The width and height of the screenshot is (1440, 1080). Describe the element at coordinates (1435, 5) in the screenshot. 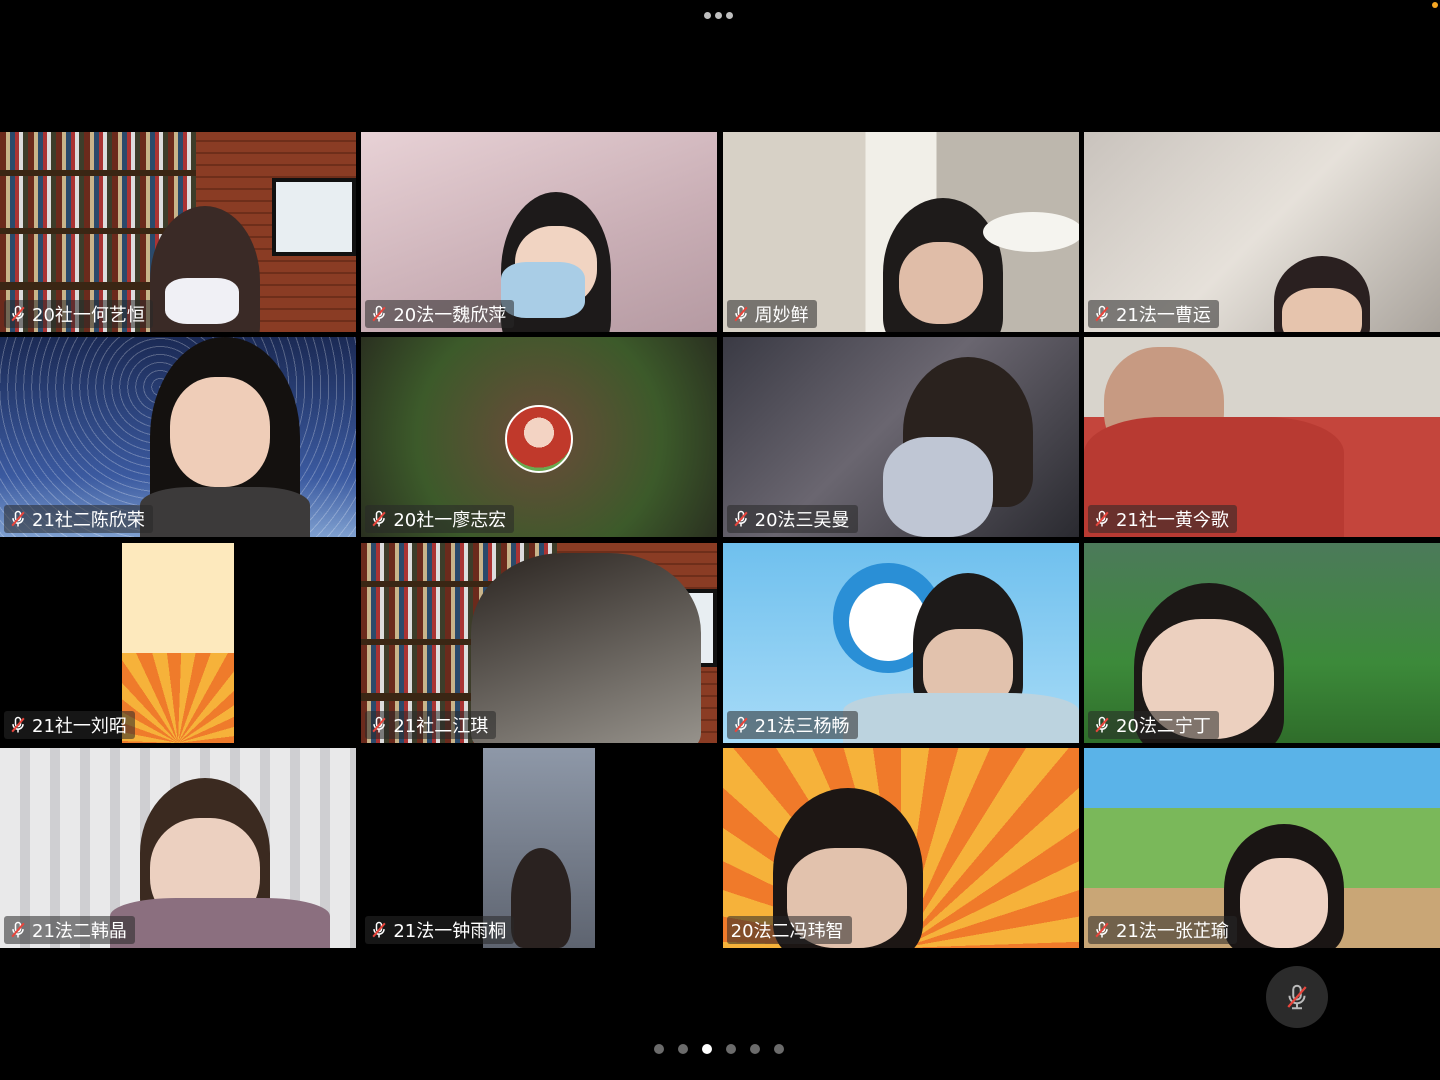

I see `status-indicator-dot` at that location.